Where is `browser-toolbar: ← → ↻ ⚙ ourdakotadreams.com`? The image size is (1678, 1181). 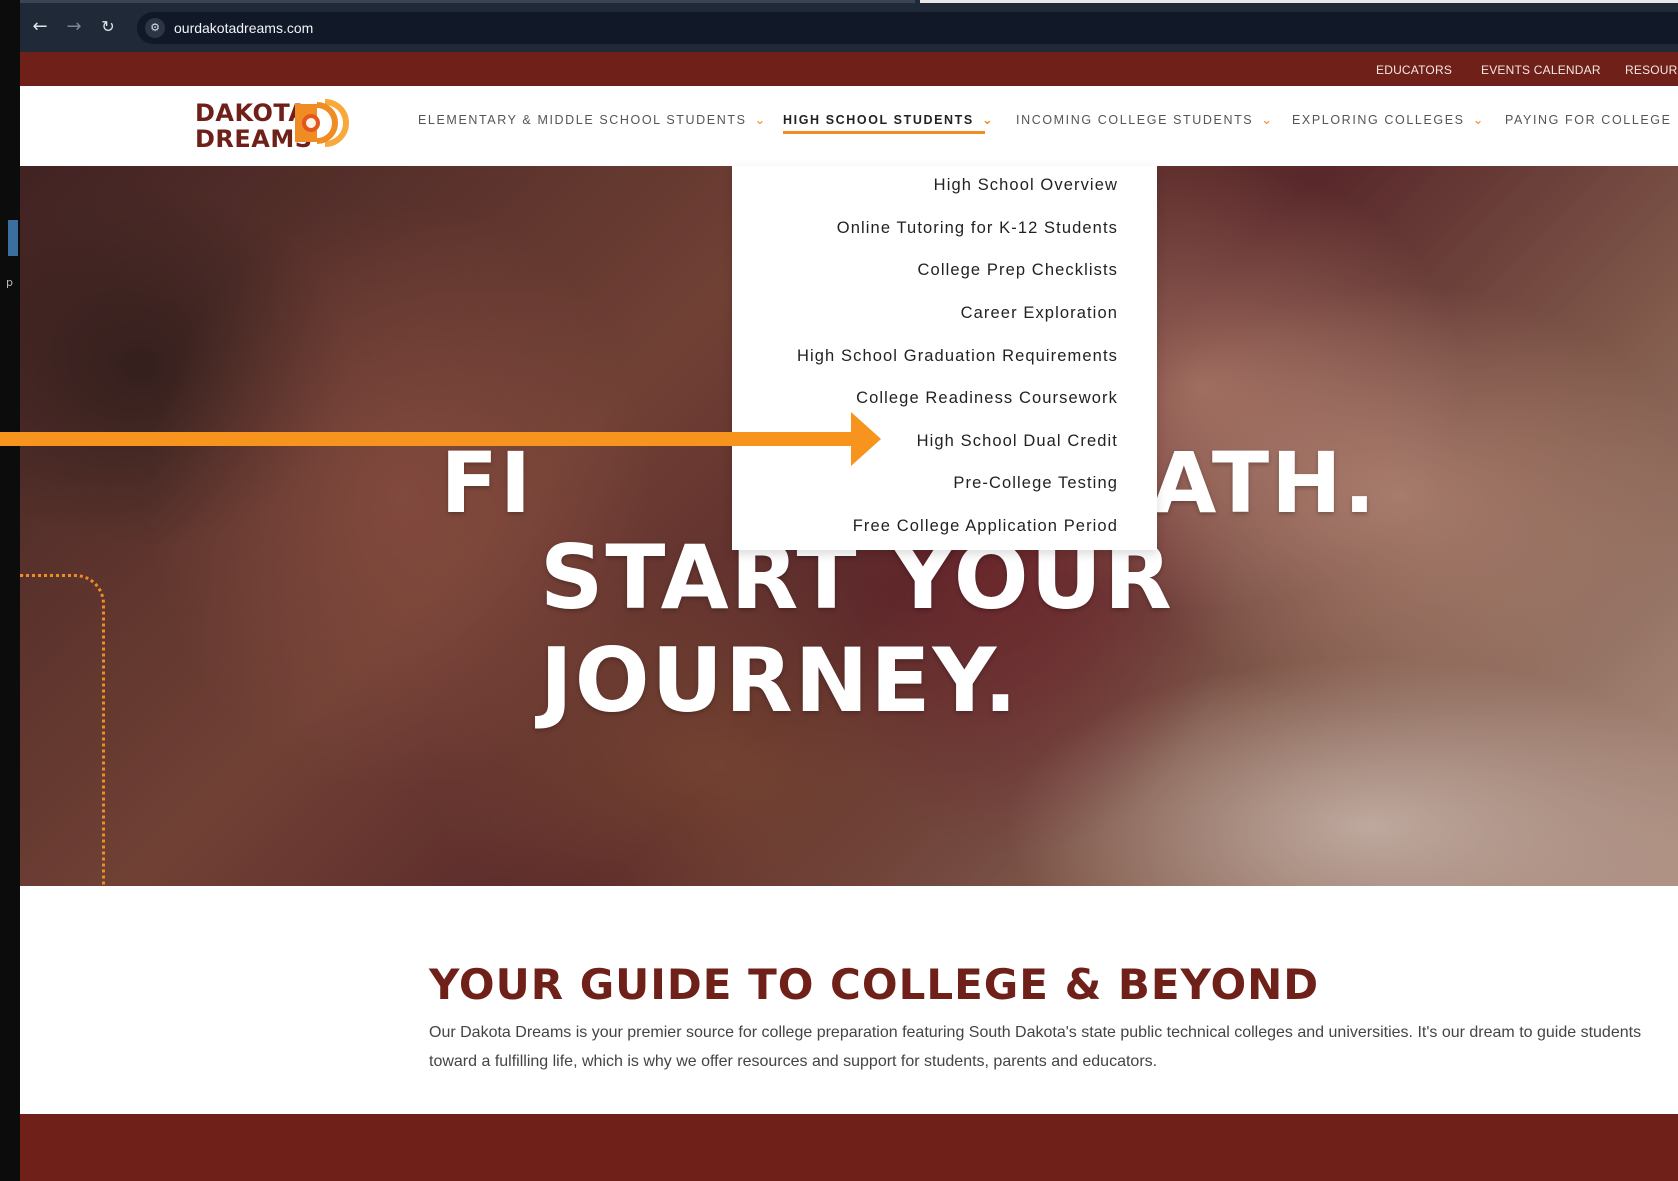
browser-toolbar: ← → ↻ ⚙ ourdakotadreams.com is located at coordinates (849, 26).